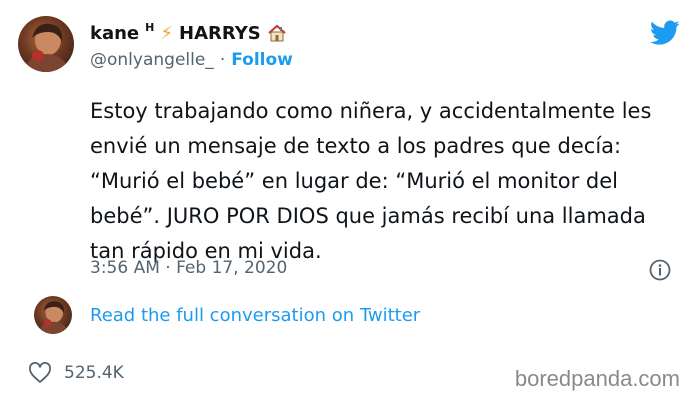 This screenshot has width=700, height=400. I want to click on watermark: boredpanda.com, so click(597, 378).